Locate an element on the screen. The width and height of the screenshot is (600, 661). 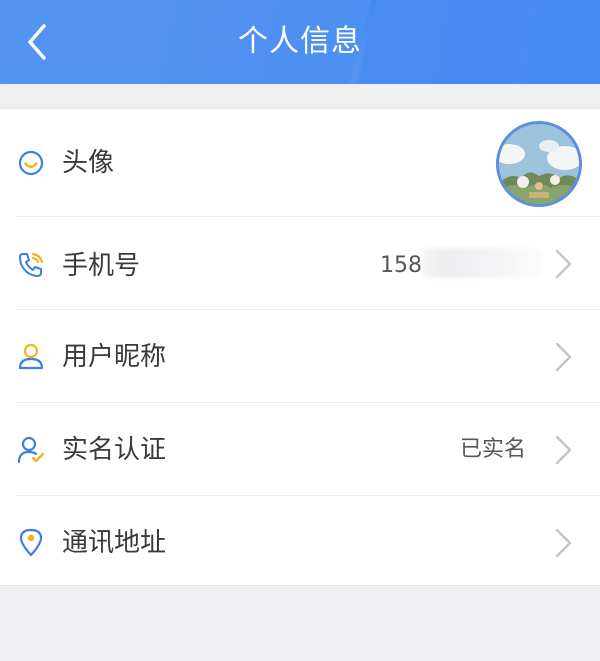
row-label-phone: 手机号 is located at coordinates (101, 266).